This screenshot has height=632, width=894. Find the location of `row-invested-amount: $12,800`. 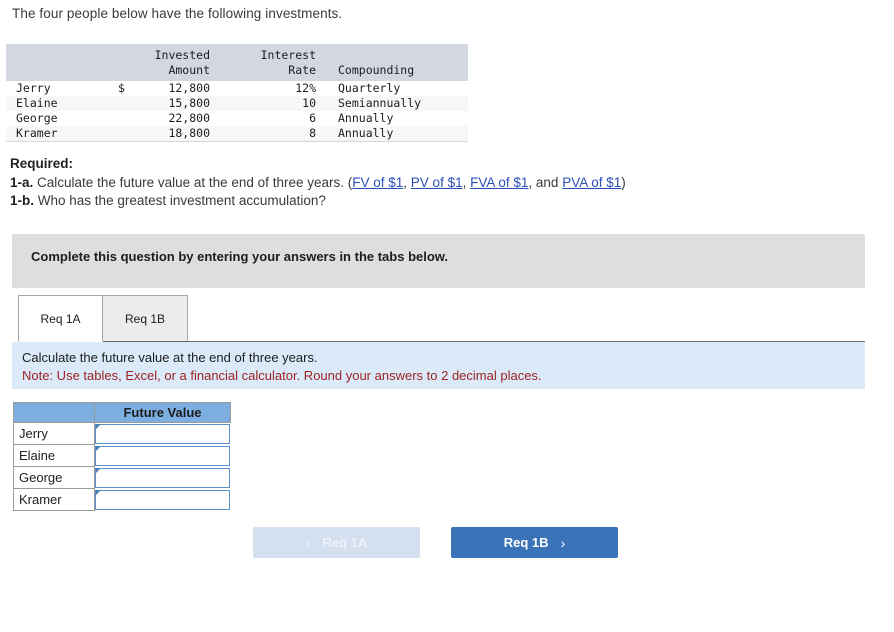

row-invested-amount: $12,800 is located at coordinates (164, 88).